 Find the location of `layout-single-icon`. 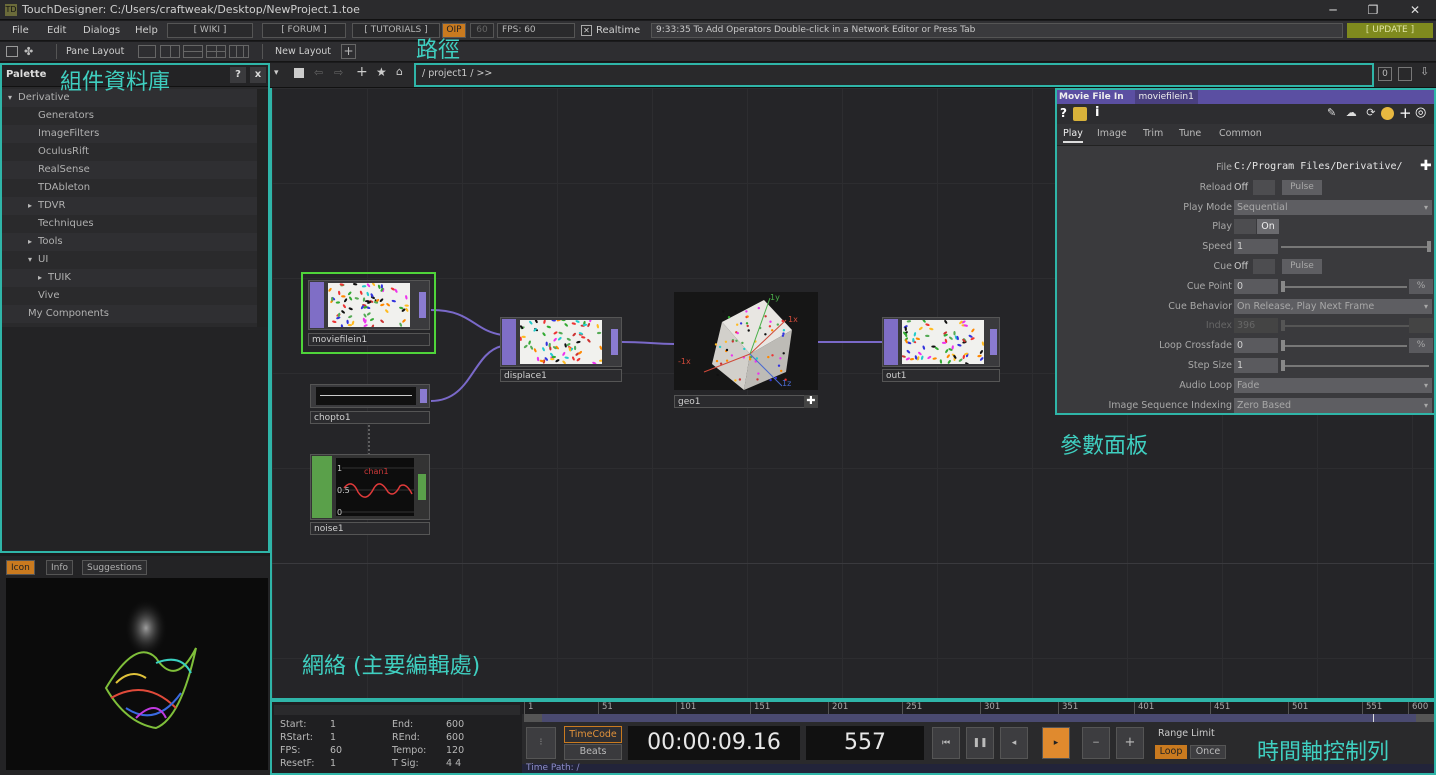

layout-single-icon is located at coordinates (147, 51).